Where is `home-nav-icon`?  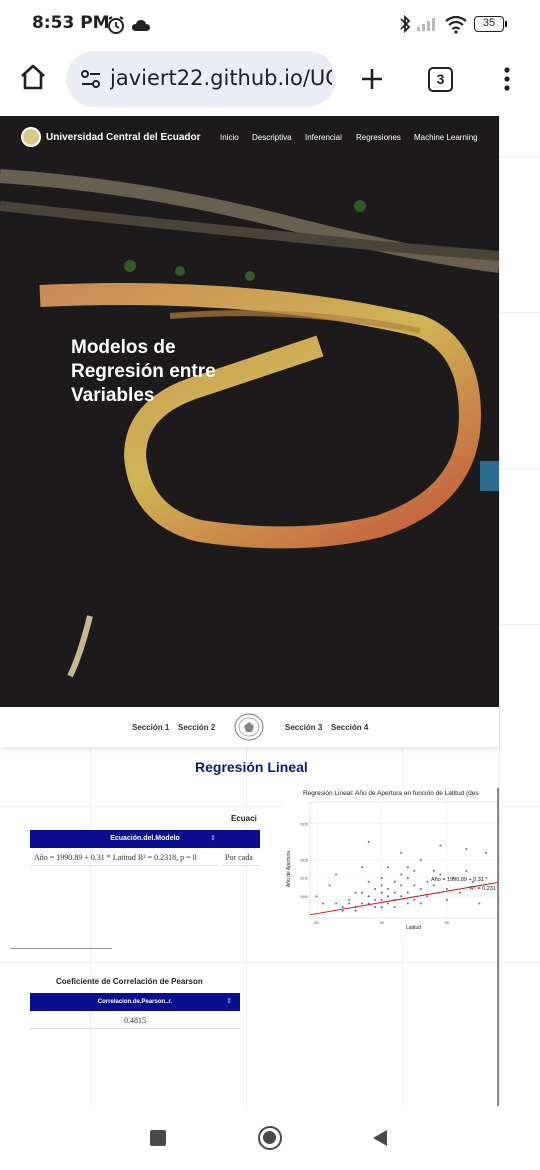 home-nav-icon is located at coordinates (270, 1138).